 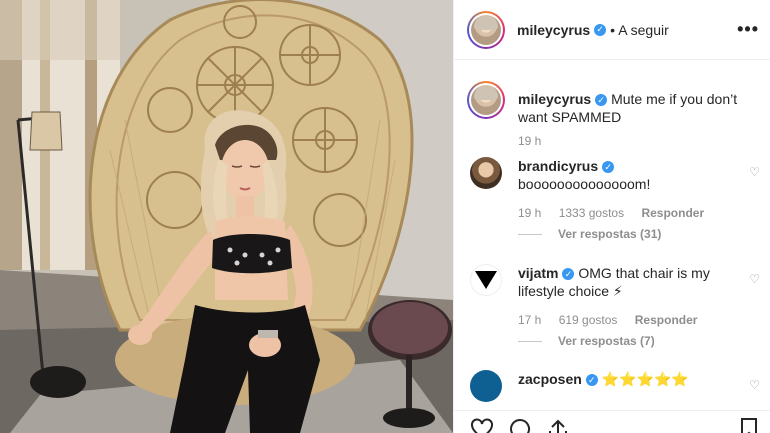 What do you see at coordinates (612, 421) in the screenshot?
I see `post-actions` at bounding box center [612, 421].